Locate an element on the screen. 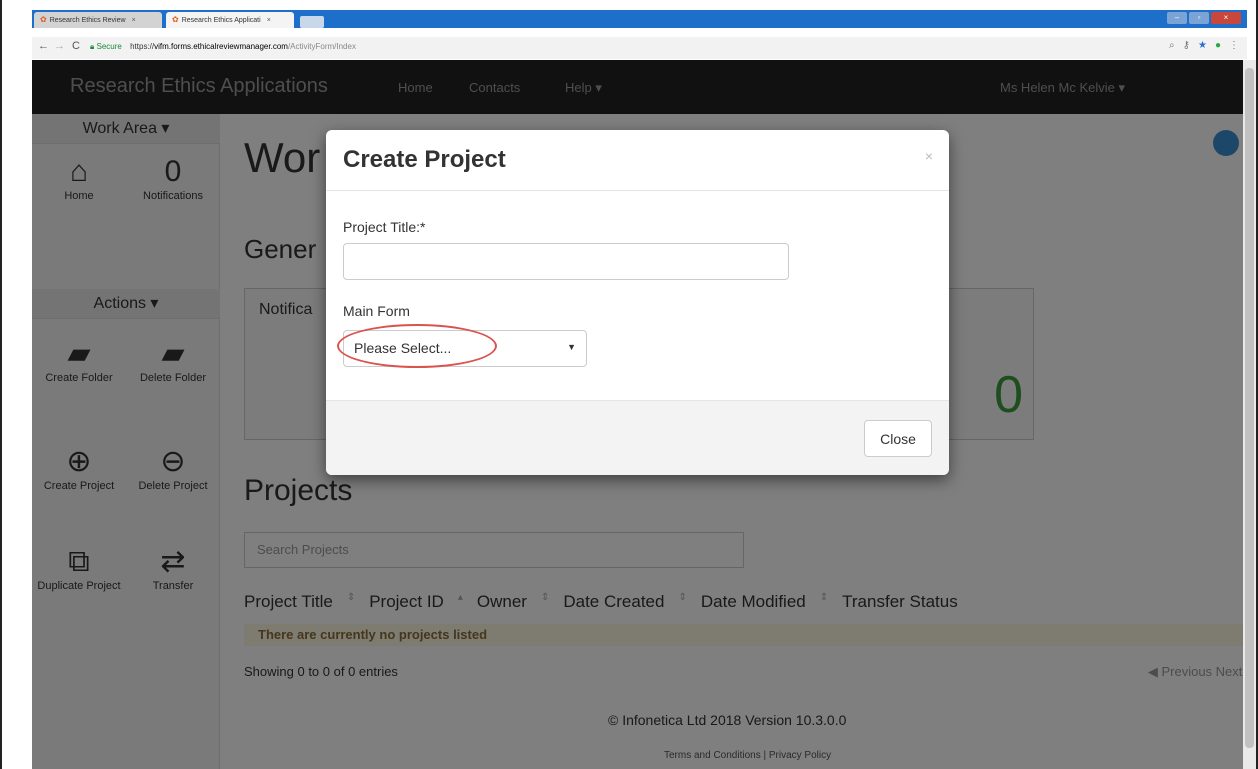 The width and height of the screenshot is (1258, 769). lock-icon: 🔒︎ is located at coordinates (92, 46).